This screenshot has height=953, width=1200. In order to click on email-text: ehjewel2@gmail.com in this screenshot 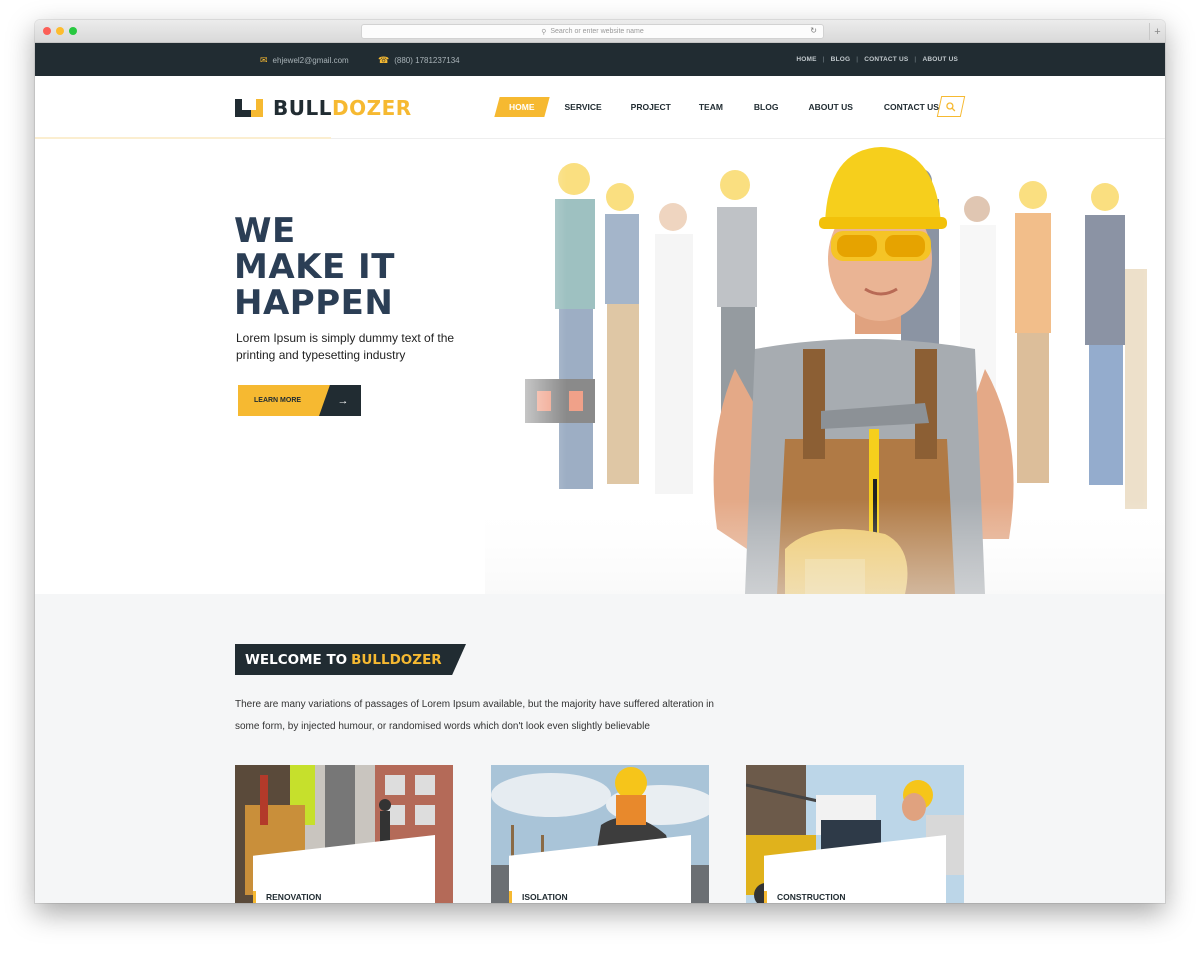, I will do `click(310, 60)`.